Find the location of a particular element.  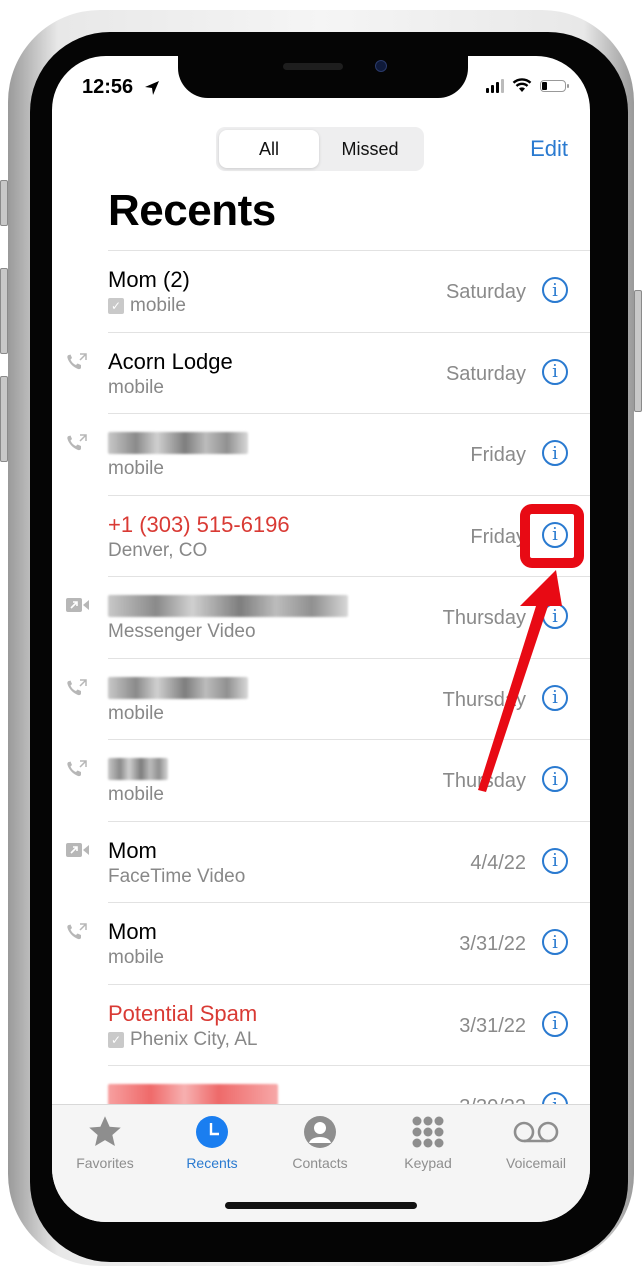

person-icon is located at coordinates (320, 1132).